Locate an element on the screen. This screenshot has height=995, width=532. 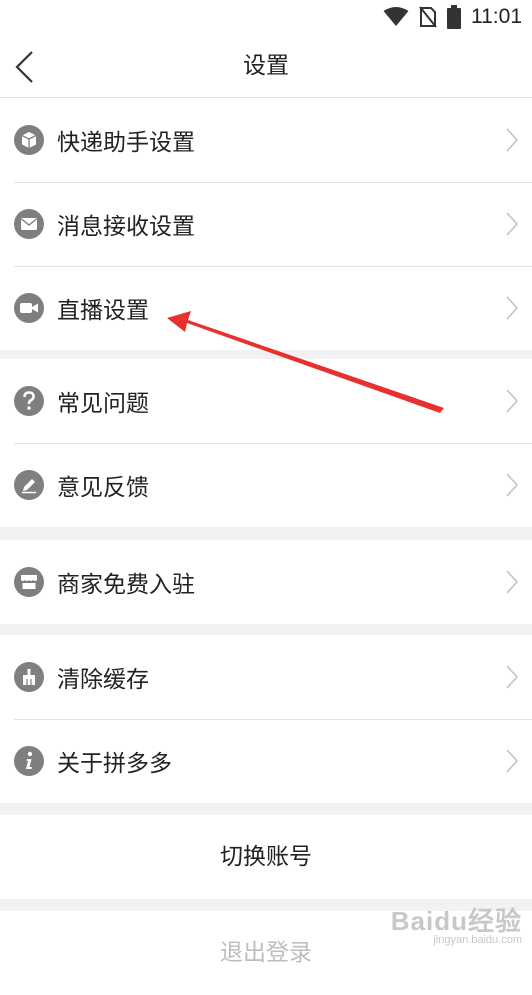
row-live-settings: 直播设置 is located at coordinates (266, 308).